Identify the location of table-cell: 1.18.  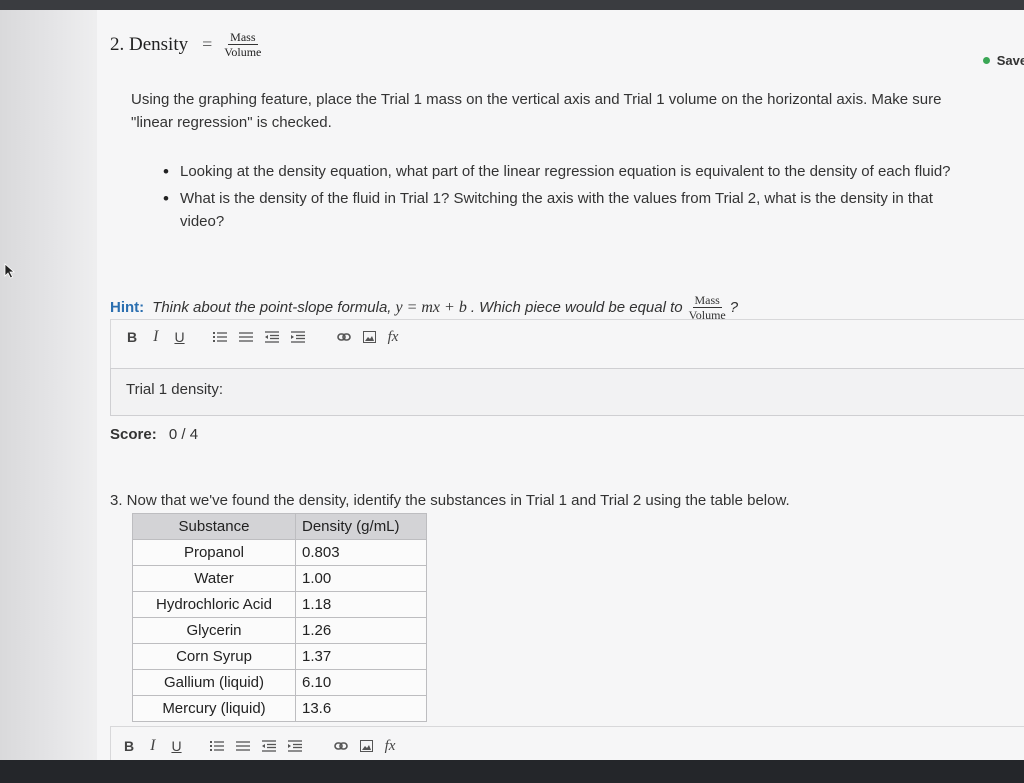
(361, 604).